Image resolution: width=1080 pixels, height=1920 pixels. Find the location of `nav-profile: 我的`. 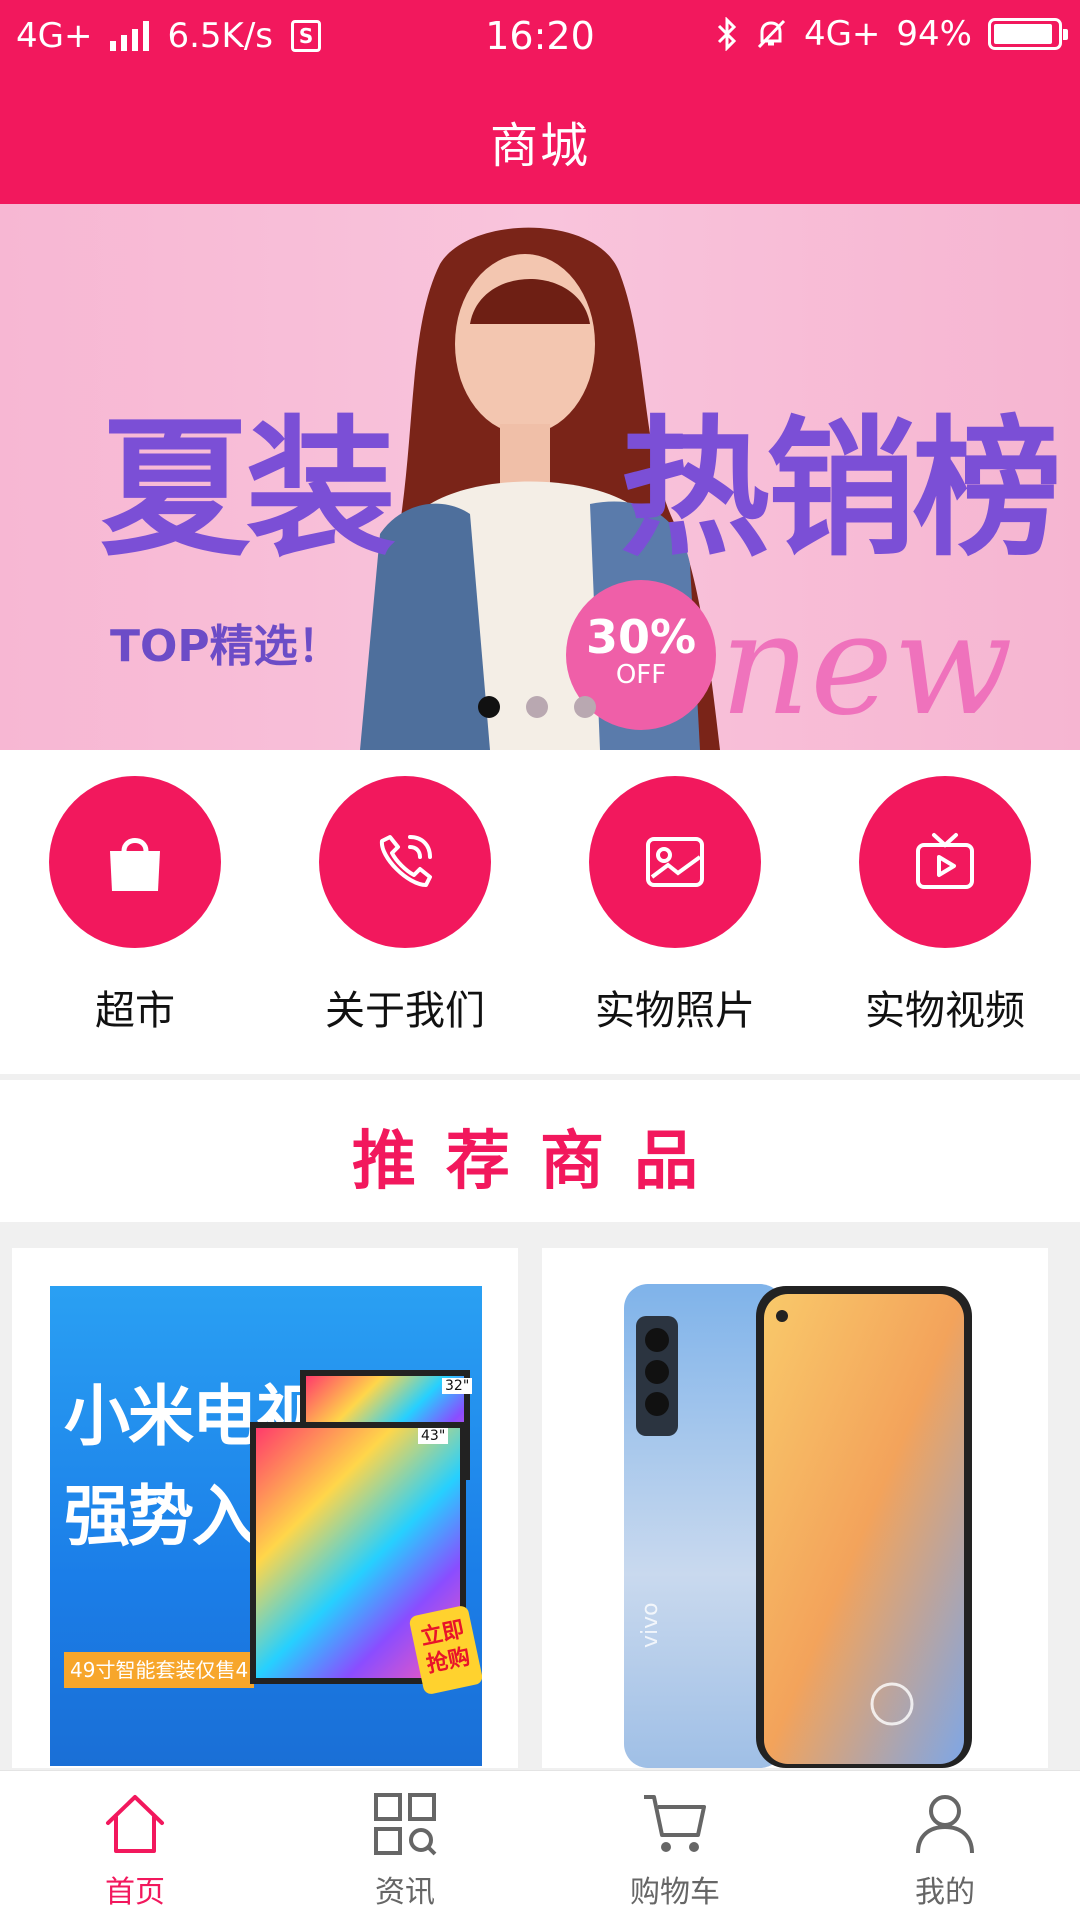

nav-profile: 我的 is located at coordinates (945, 1851).